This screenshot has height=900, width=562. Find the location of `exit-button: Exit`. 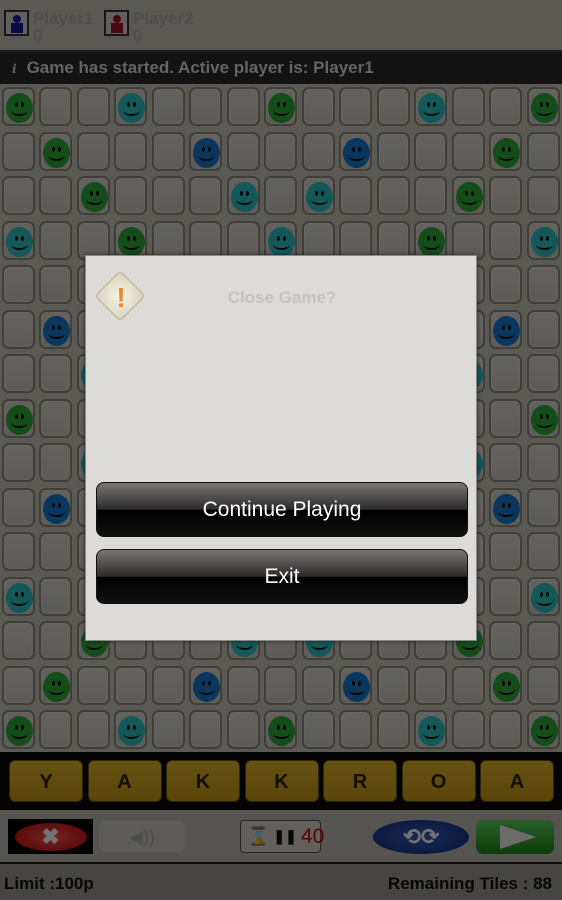

exit-button: Exit is located at coordinates (282, 576).